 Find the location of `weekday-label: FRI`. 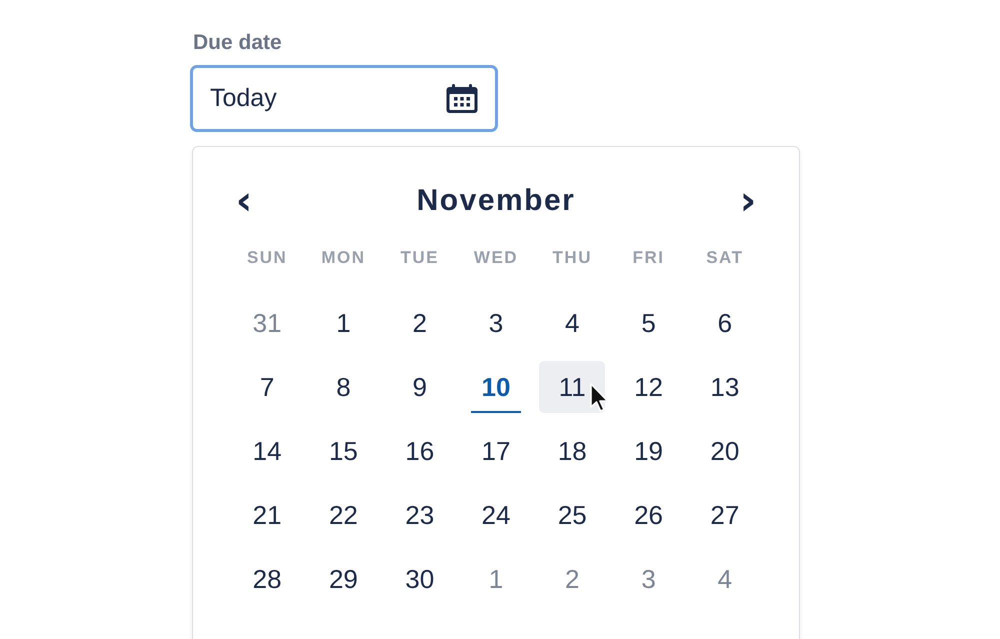

weekday-label: FRI is located at coordinates (649, 258).